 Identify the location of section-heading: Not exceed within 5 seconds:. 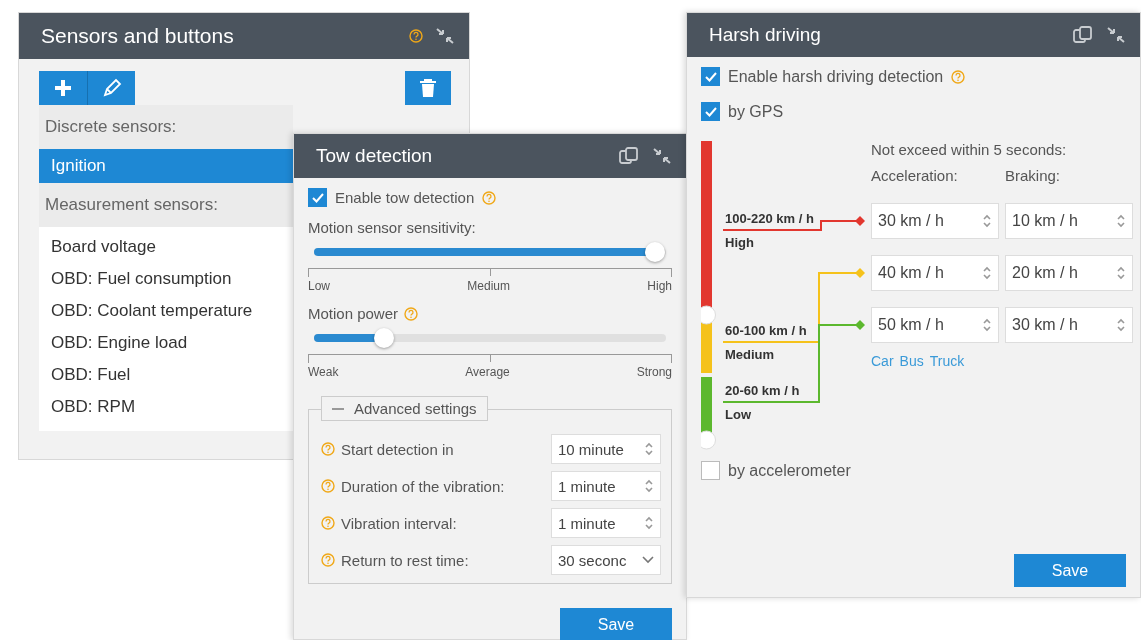
(969, 150).